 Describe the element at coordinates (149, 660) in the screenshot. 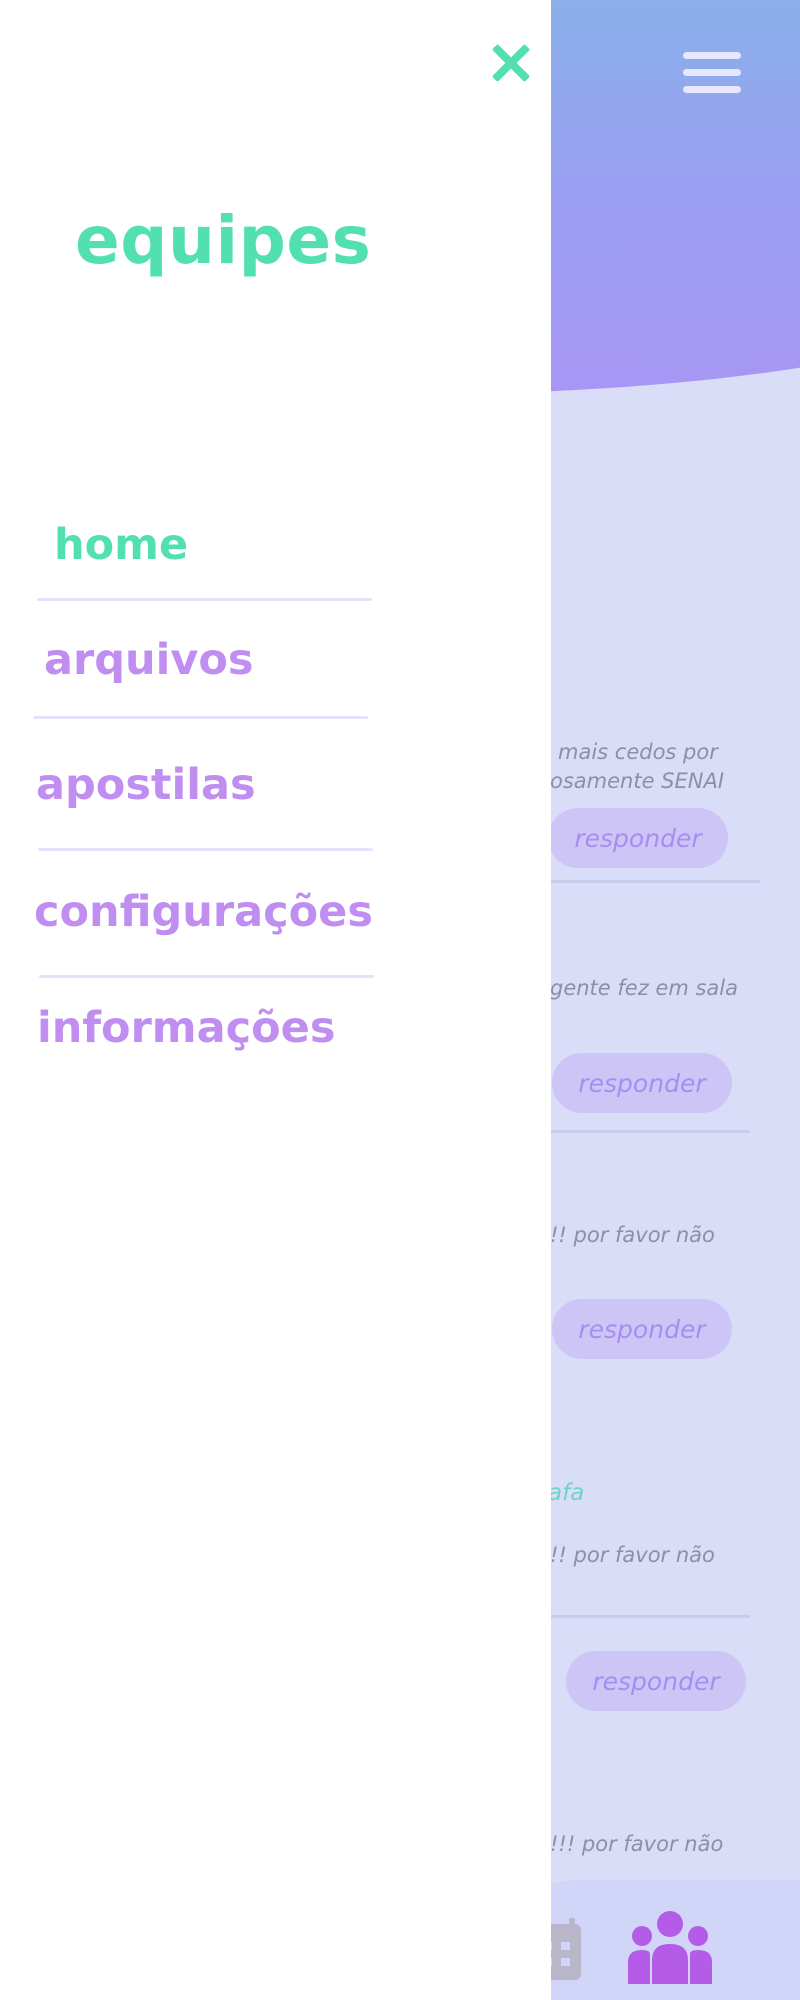

I see `menu-item-arquivos: arquivos` at that location.